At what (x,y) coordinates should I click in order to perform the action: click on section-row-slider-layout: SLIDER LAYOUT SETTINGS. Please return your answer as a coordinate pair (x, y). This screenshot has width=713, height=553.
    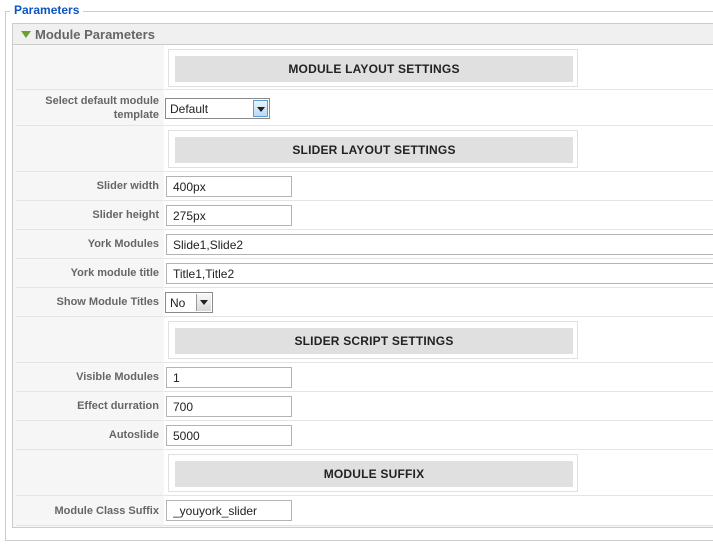
    Looking at the image, I should click on (364, 149).